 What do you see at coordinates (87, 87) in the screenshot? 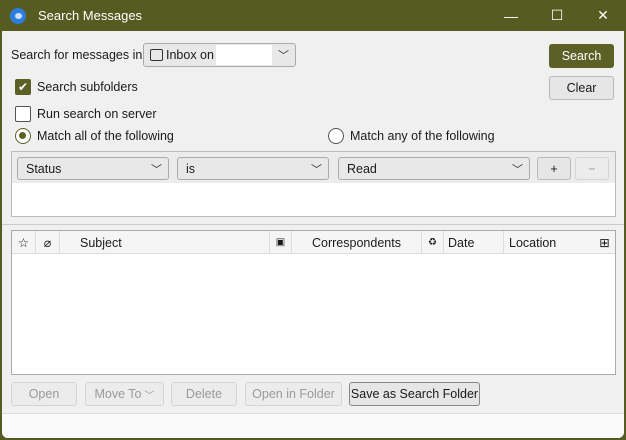
I see `search-subfolders-label: Search subfolders` at bounding box center [87, 87].